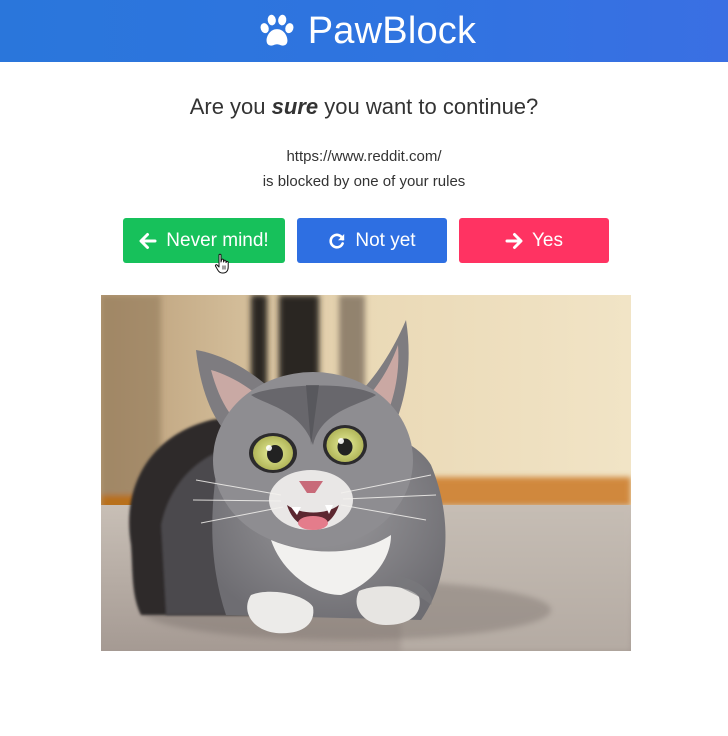  I want to click on brand-name: PawBlock, so click(392, 31).